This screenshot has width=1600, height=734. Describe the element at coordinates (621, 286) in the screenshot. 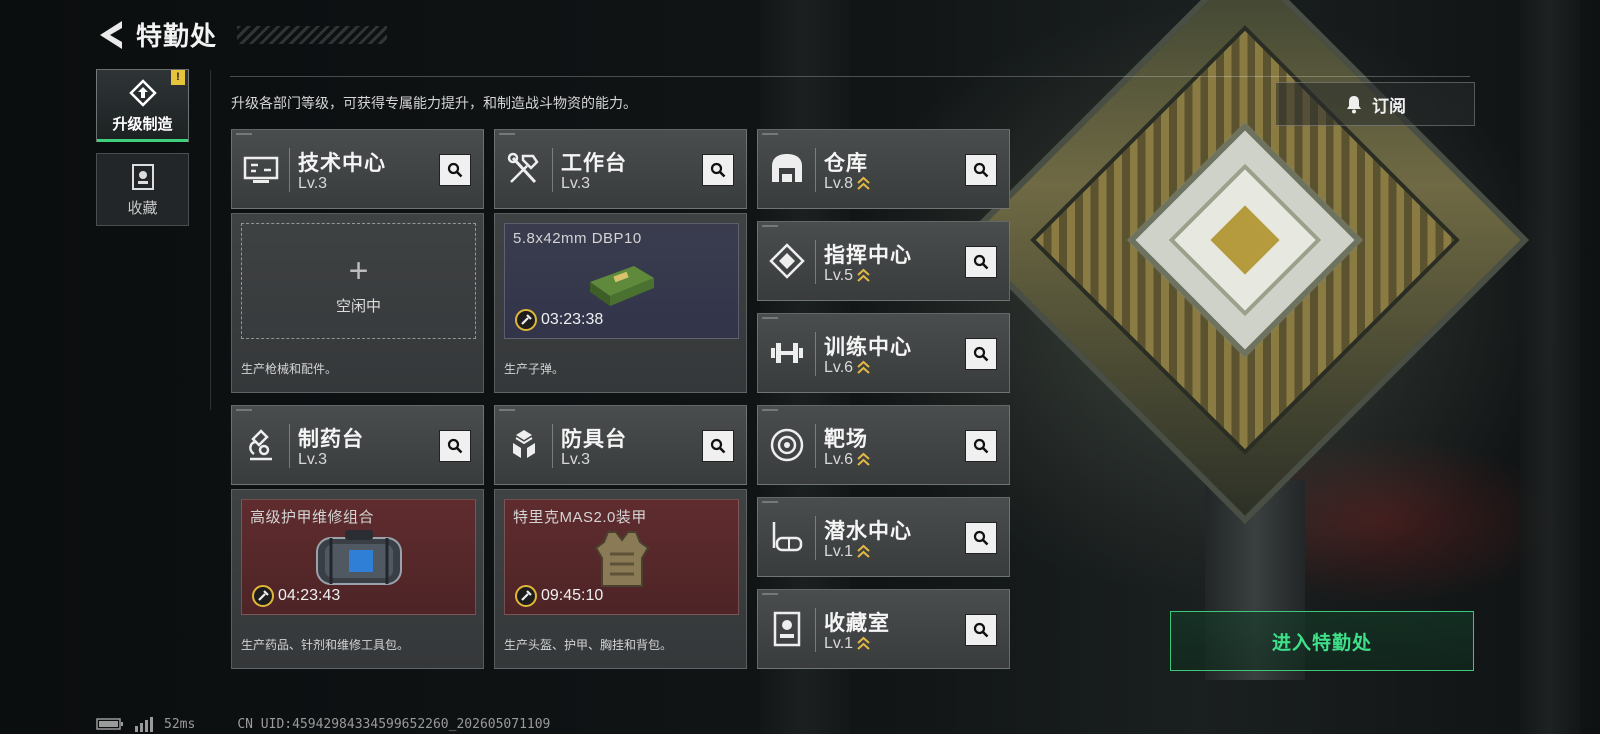

I see `ammo-box-image` at that location.